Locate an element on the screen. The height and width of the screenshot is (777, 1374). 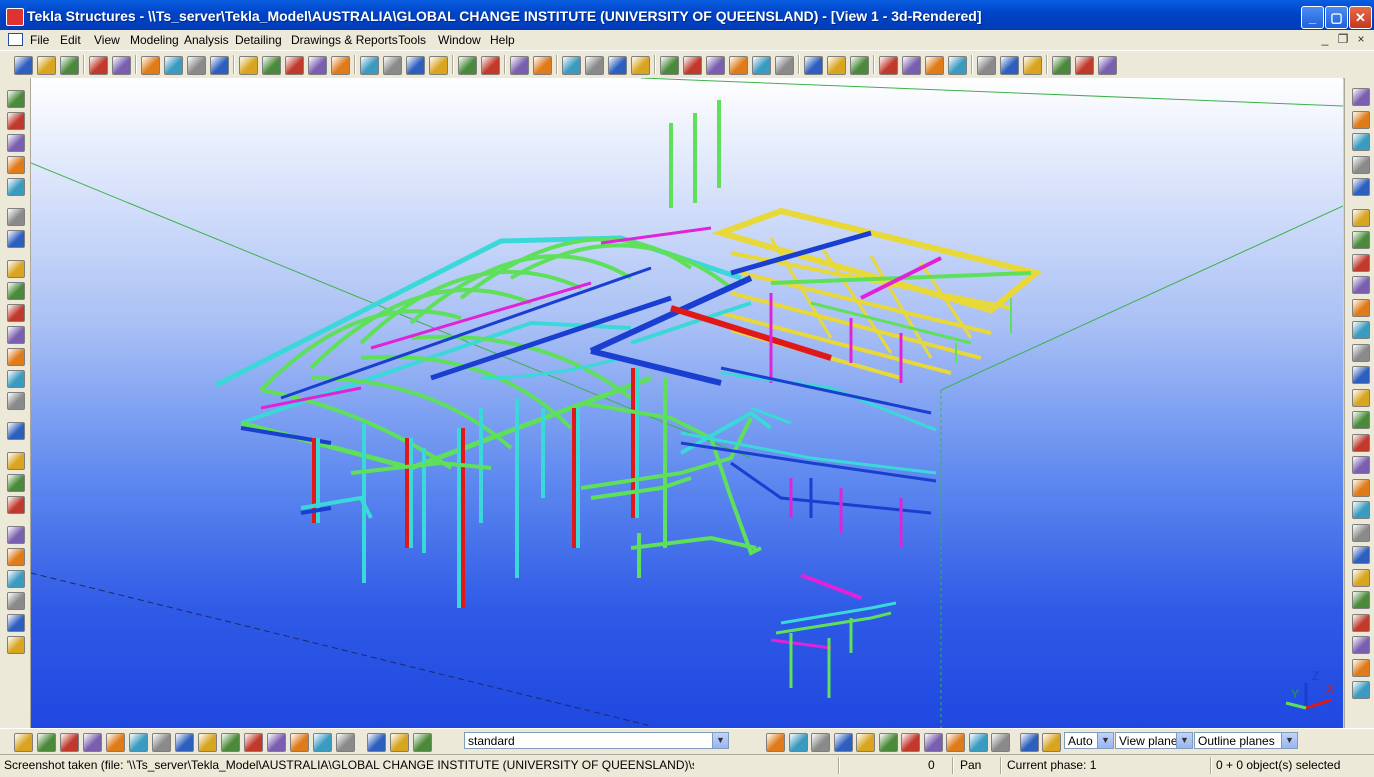
rotate-icon is located at coordinates (519, 65).